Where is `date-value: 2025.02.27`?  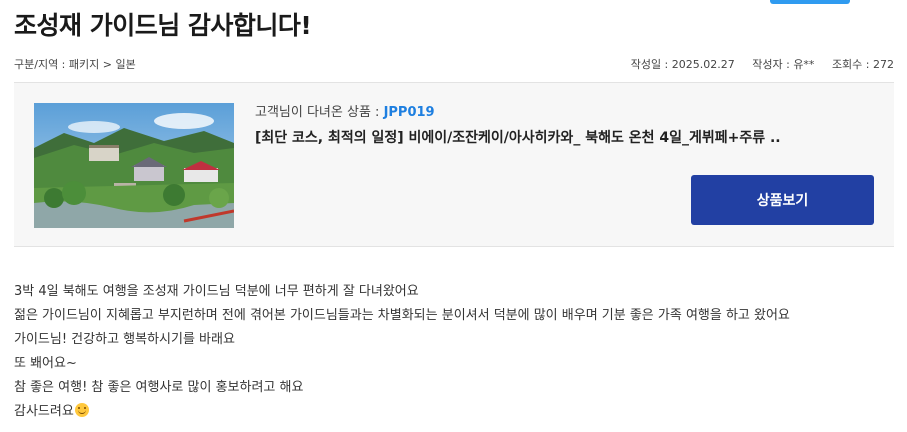 date-value: 2025.02.27 is located at coordinates (703, 64).